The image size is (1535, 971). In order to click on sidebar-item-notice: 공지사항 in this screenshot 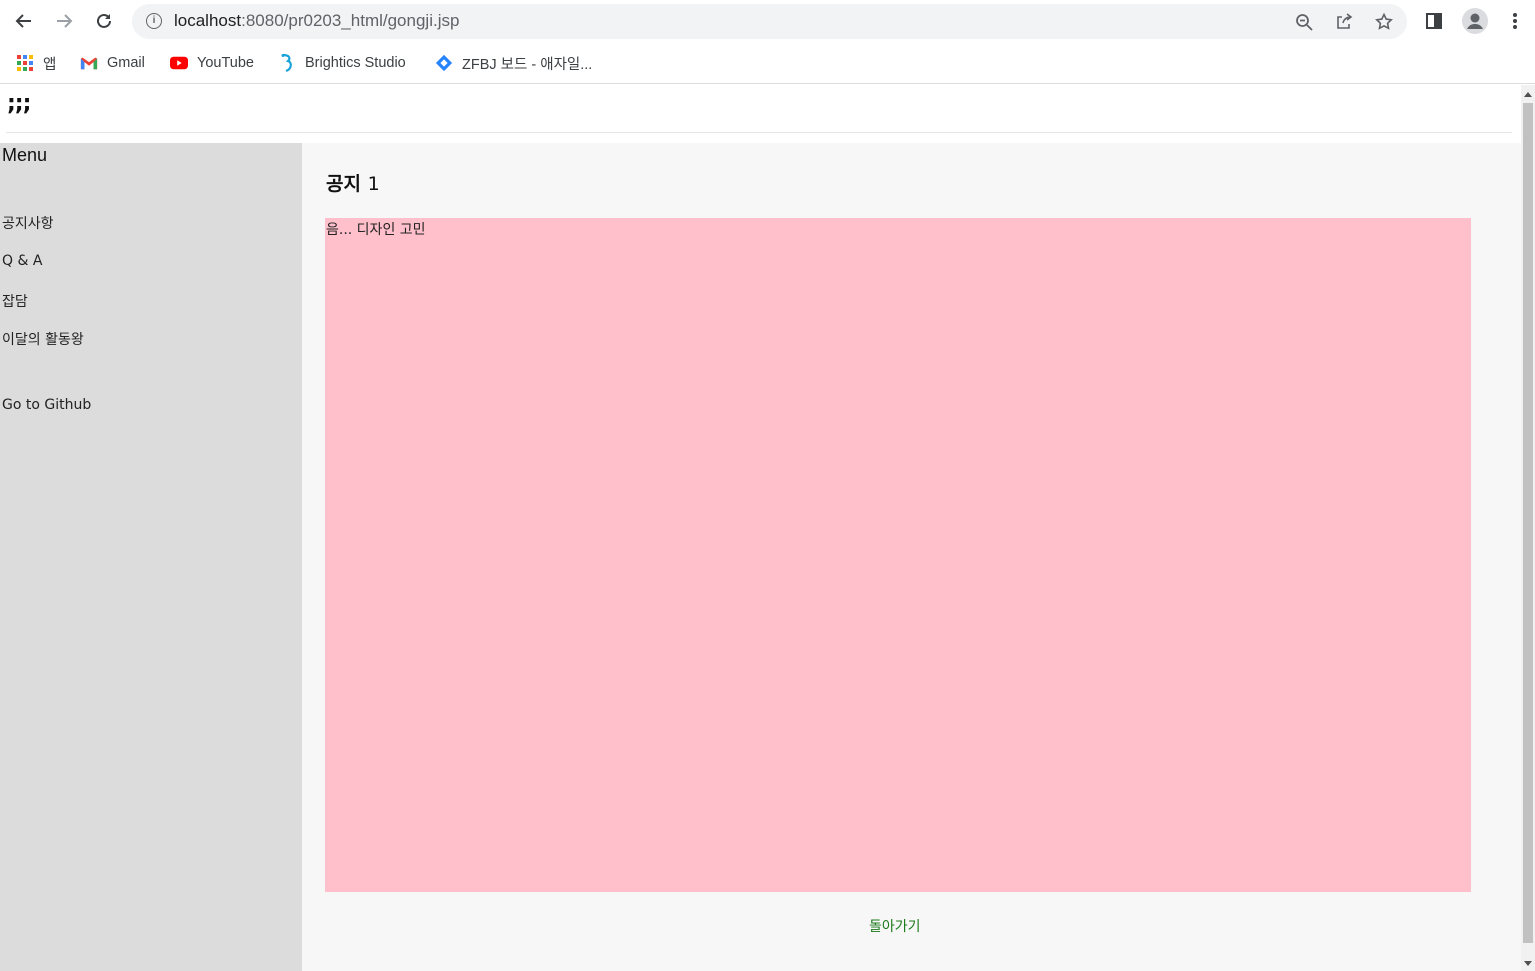, I will do `click(28, 223)`.